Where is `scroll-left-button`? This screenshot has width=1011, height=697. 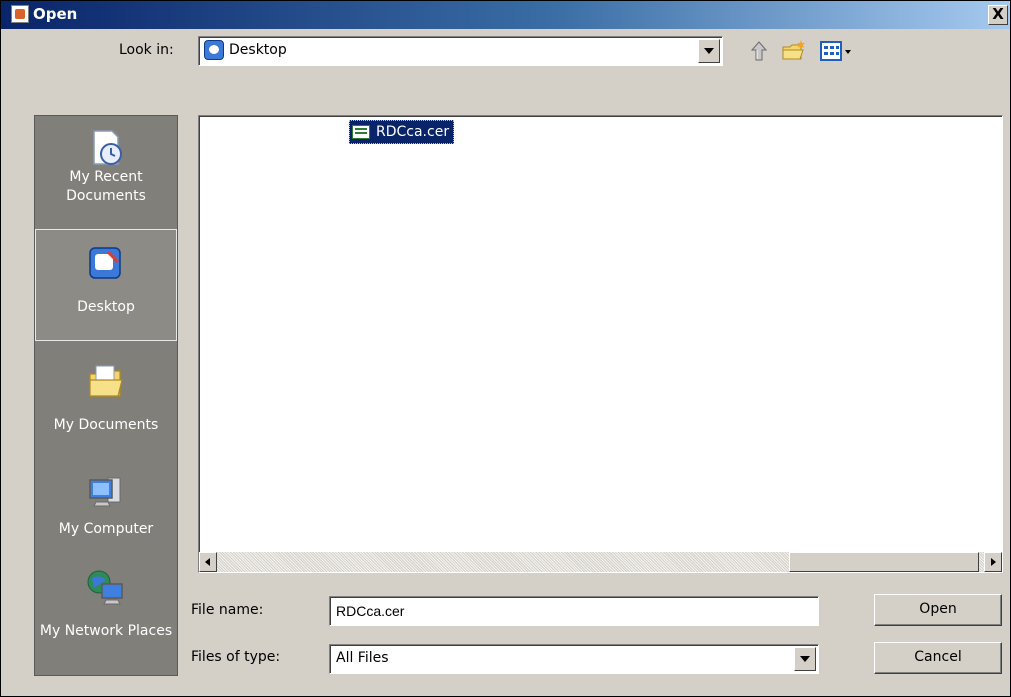
scroll-left-button is located at coordinates (208, 562).